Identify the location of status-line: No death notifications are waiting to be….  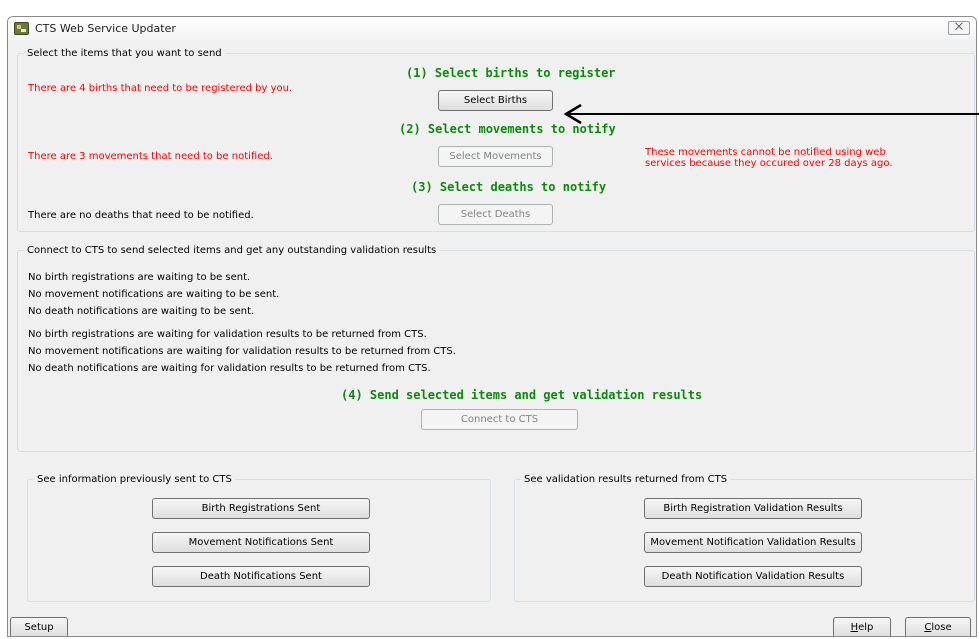
(141, 311).